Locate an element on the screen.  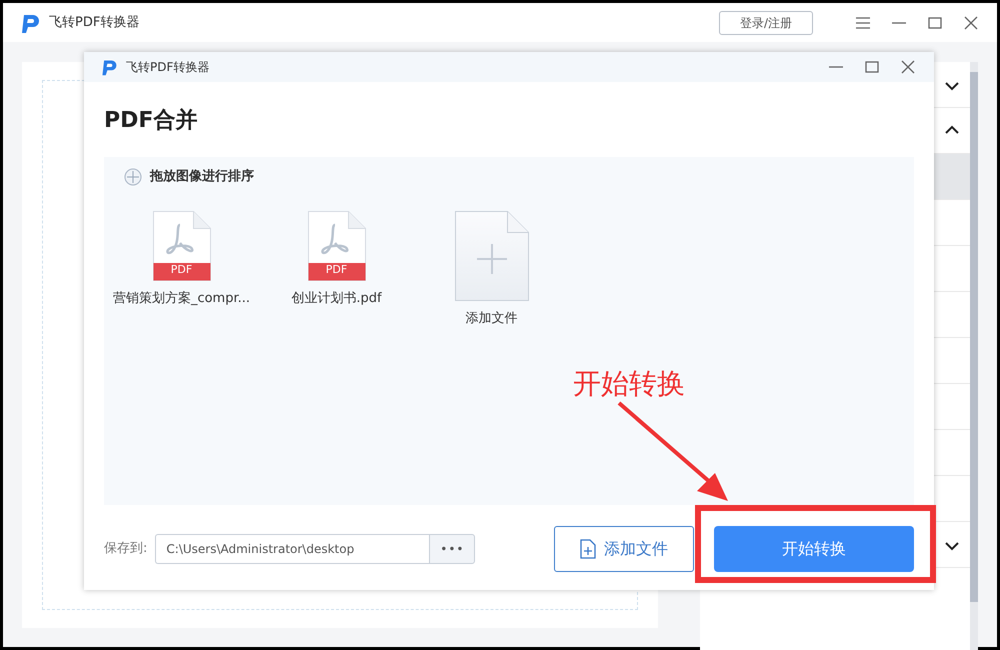
start-convert-button: 开始转换 is located at coordinates (814, 549).